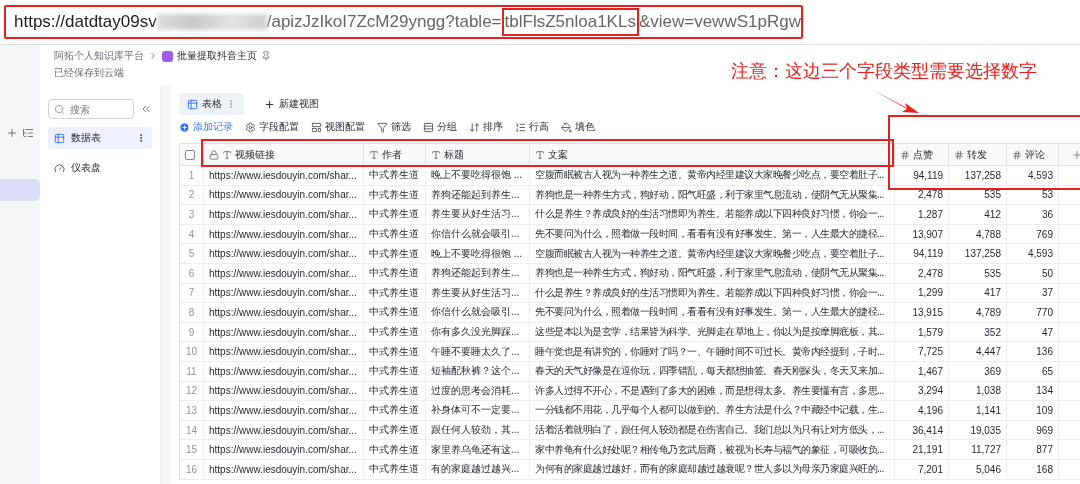  Describe the element at coordinates (192, 430) in the screenshot. I see `row-number: 14` at that location.